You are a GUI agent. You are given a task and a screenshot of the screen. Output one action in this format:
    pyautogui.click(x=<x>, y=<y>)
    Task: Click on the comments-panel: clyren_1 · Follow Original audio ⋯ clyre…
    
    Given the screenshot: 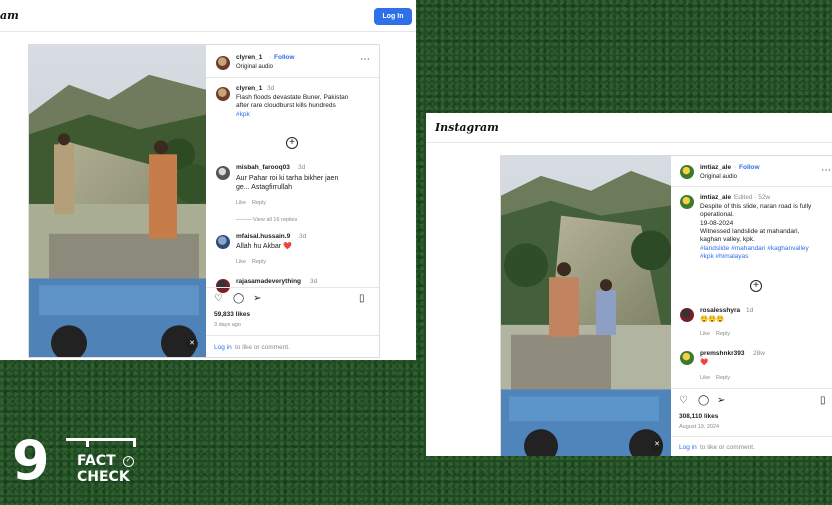 What is the action you would take?
    pyautogui.click(x=292, y=201)
    